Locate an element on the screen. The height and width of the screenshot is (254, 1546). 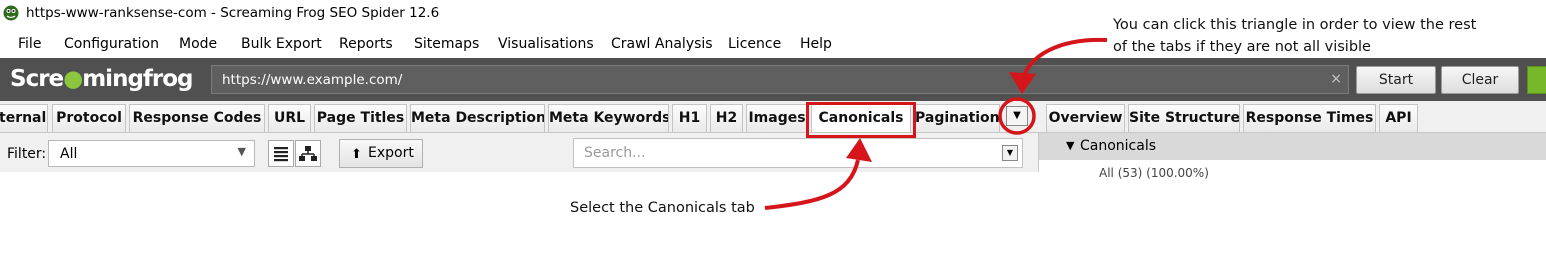
canonicals-note-arrow is located at coordinates (812, 184).